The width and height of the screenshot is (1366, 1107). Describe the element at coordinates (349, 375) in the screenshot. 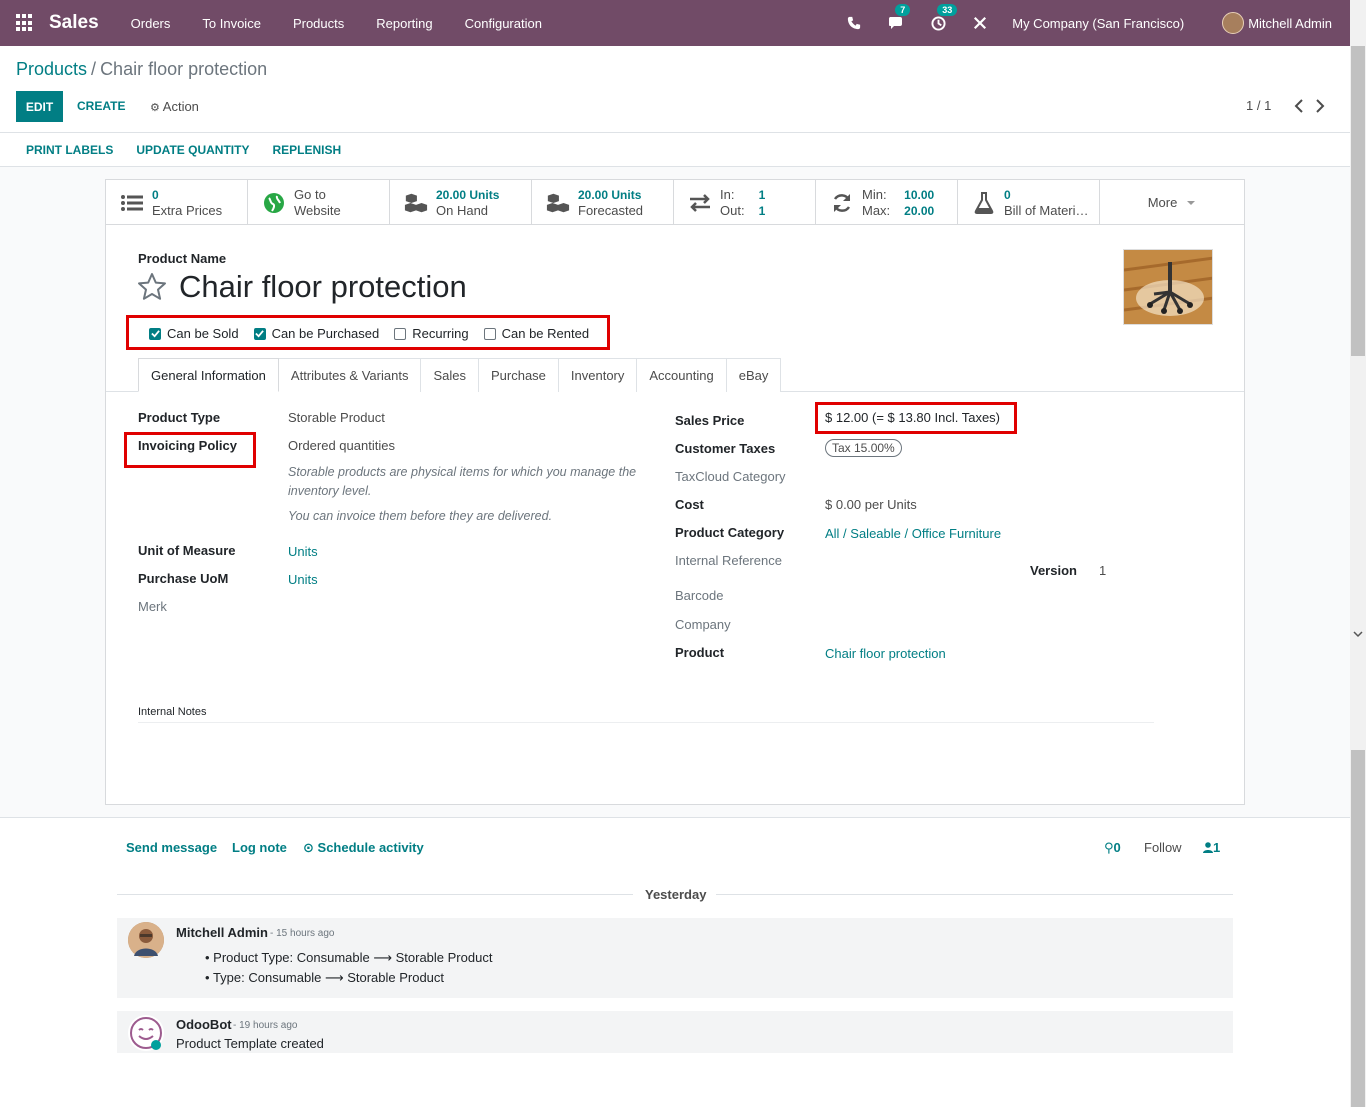

I see `tab-attributes-variants: Attributes & Variants` at that location.